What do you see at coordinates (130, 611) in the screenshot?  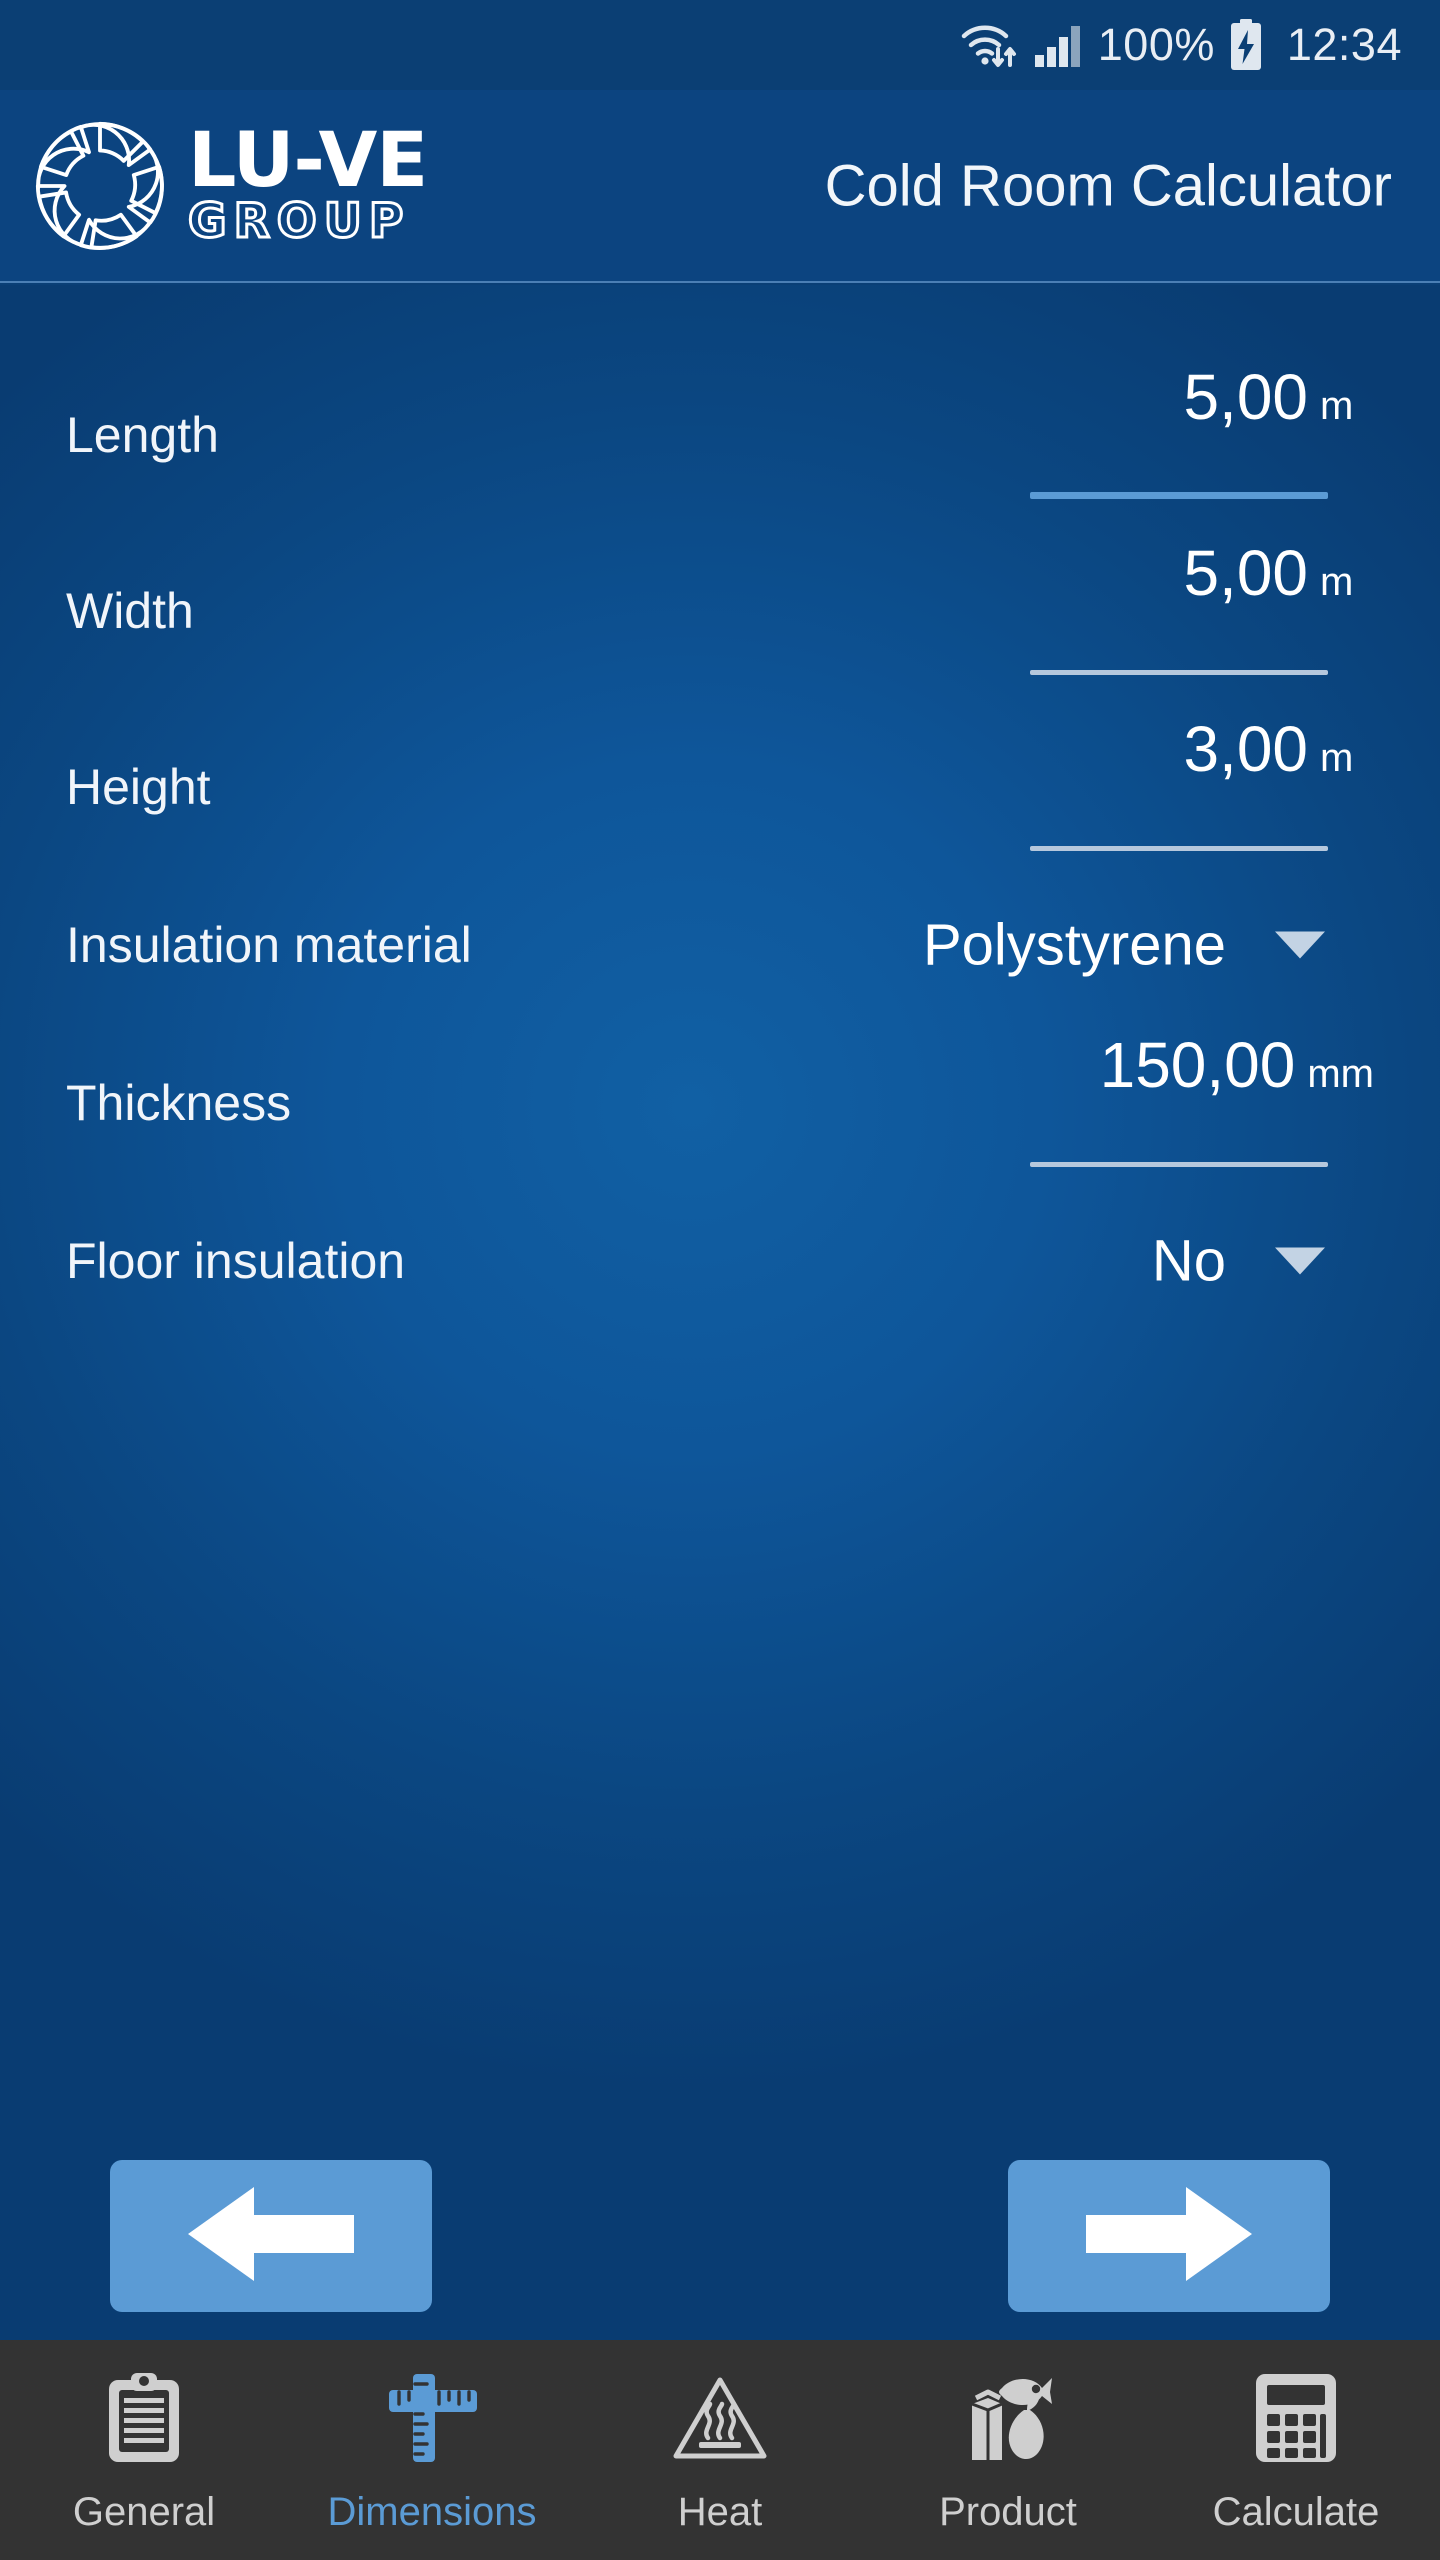 I see `field-label-width: Width` at bounding box center [130, 611].